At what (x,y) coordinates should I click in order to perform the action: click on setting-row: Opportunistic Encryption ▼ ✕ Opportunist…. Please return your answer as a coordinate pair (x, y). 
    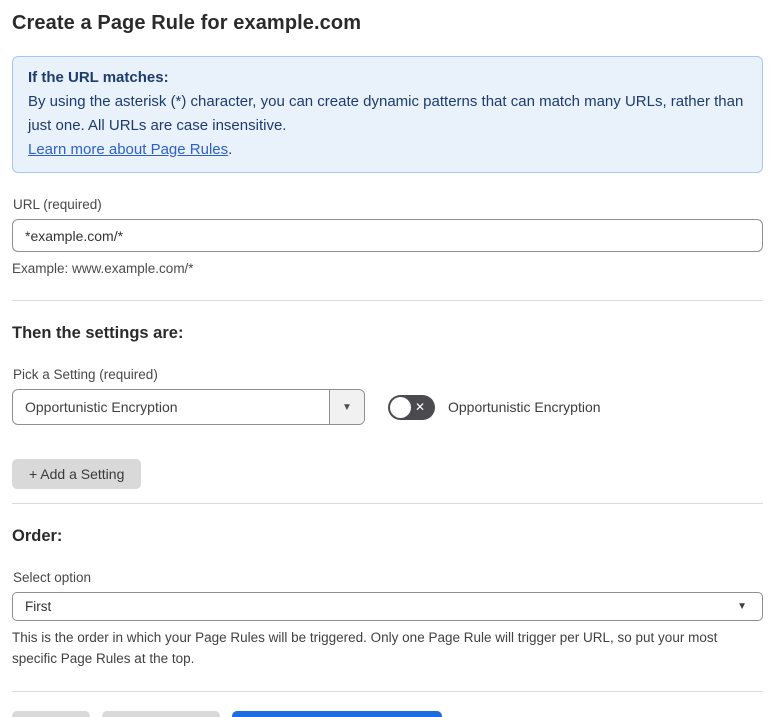
    Looking at the image, I should click on (387, 407).